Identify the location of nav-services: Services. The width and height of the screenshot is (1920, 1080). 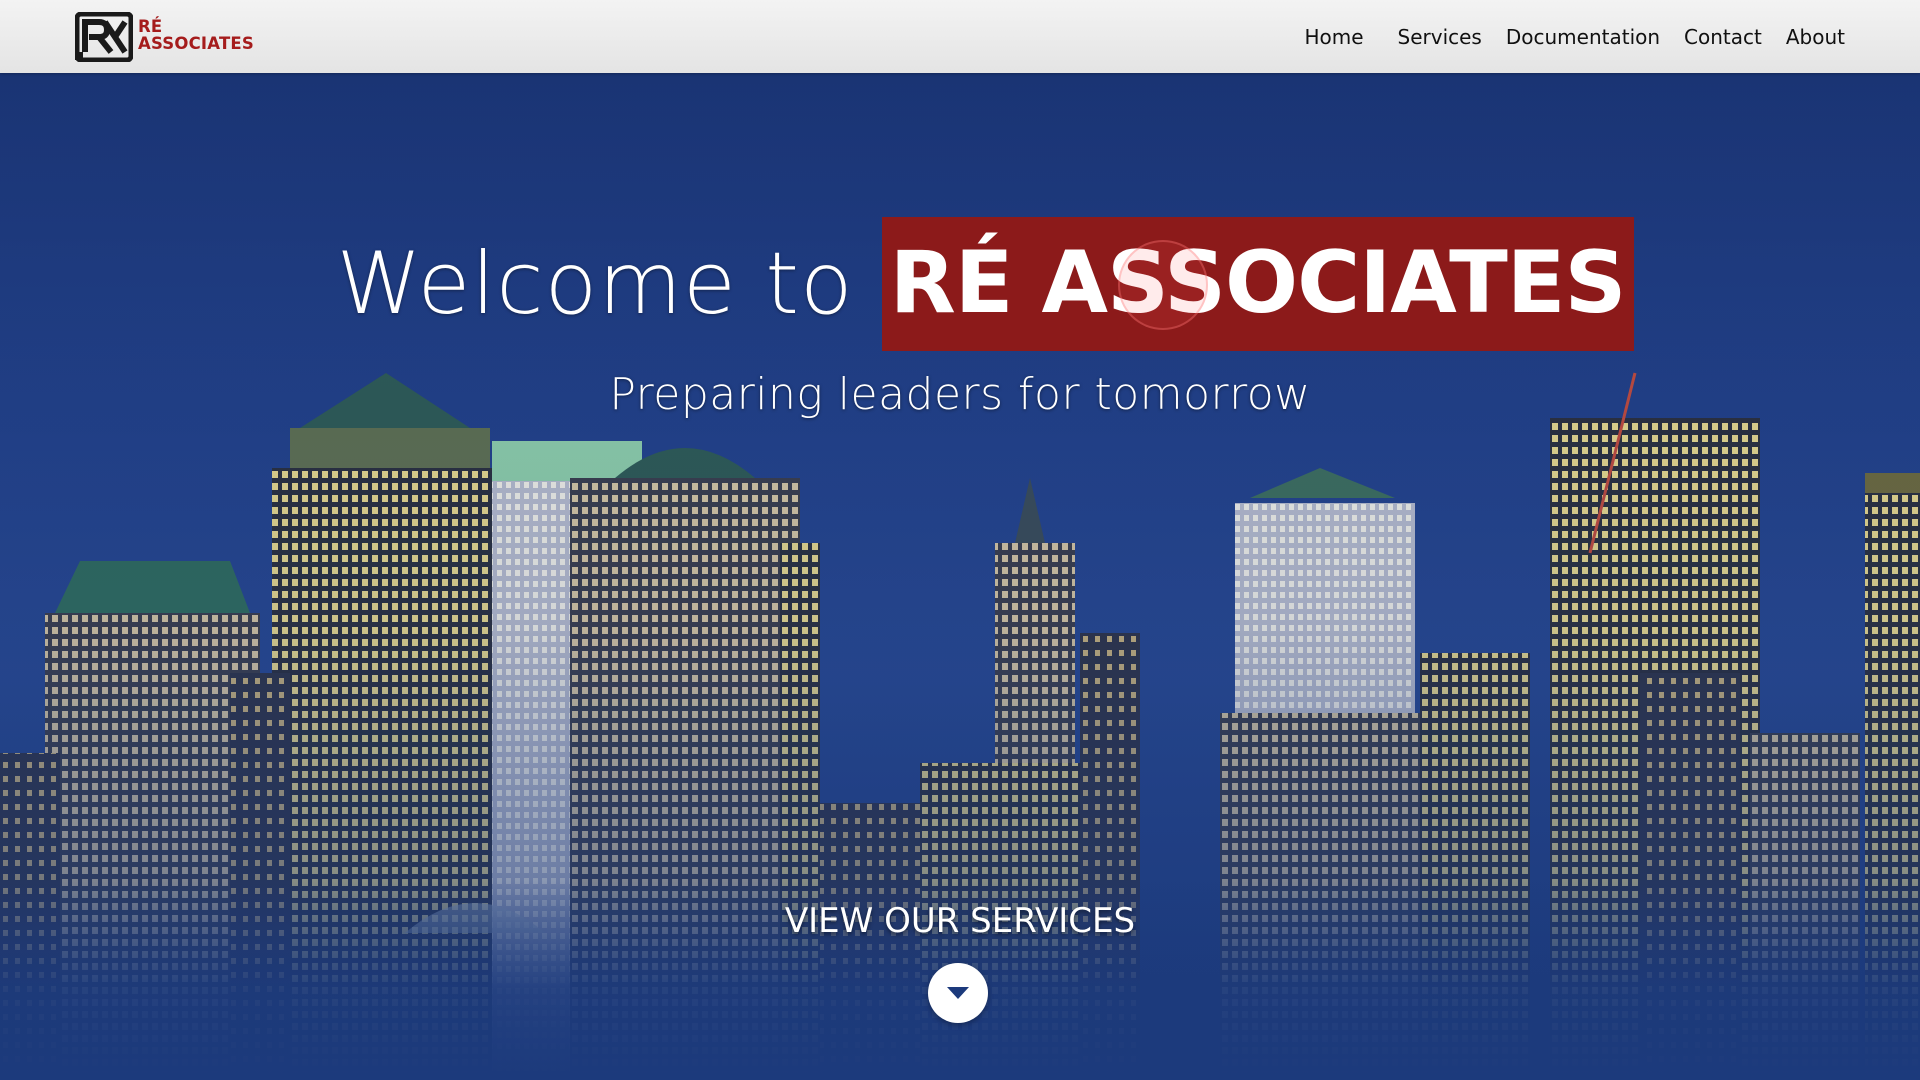
(1440, 37).